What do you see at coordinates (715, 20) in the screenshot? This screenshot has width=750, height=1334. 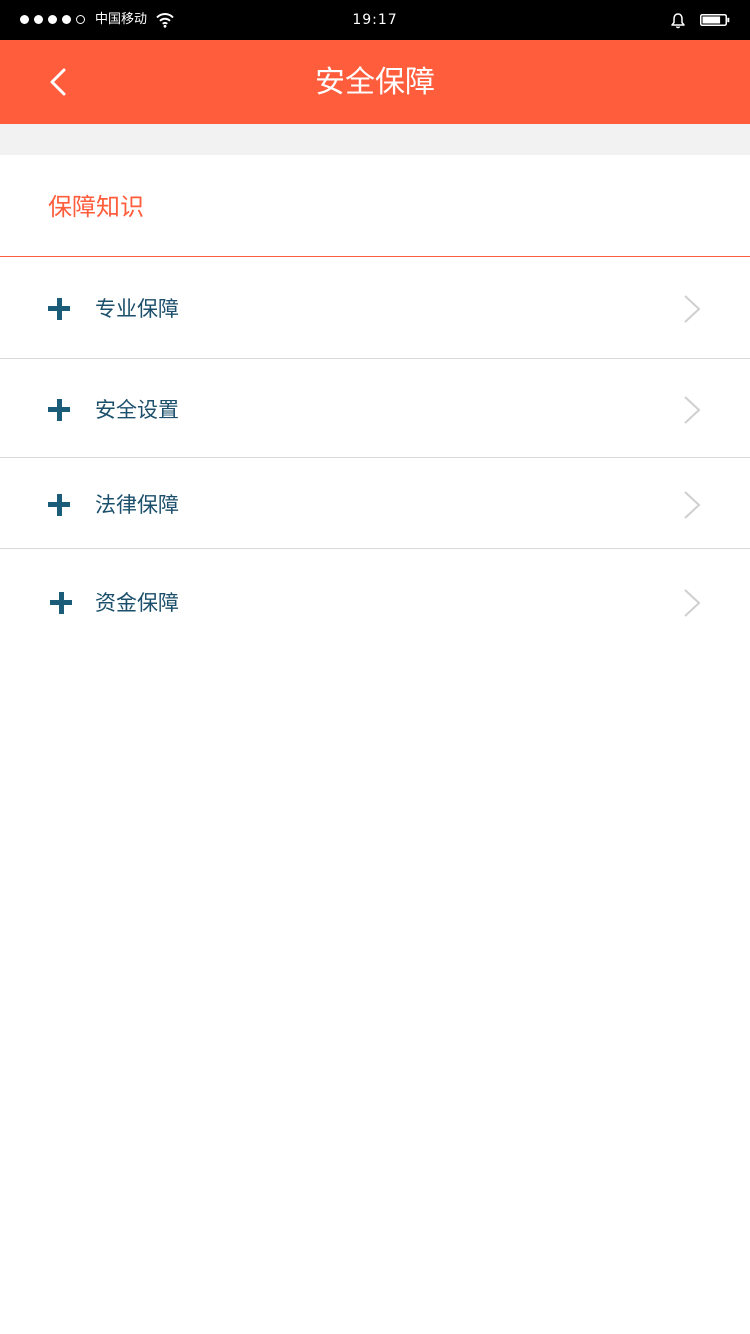 I see `battery-icon` at bounding box center [715, 20].